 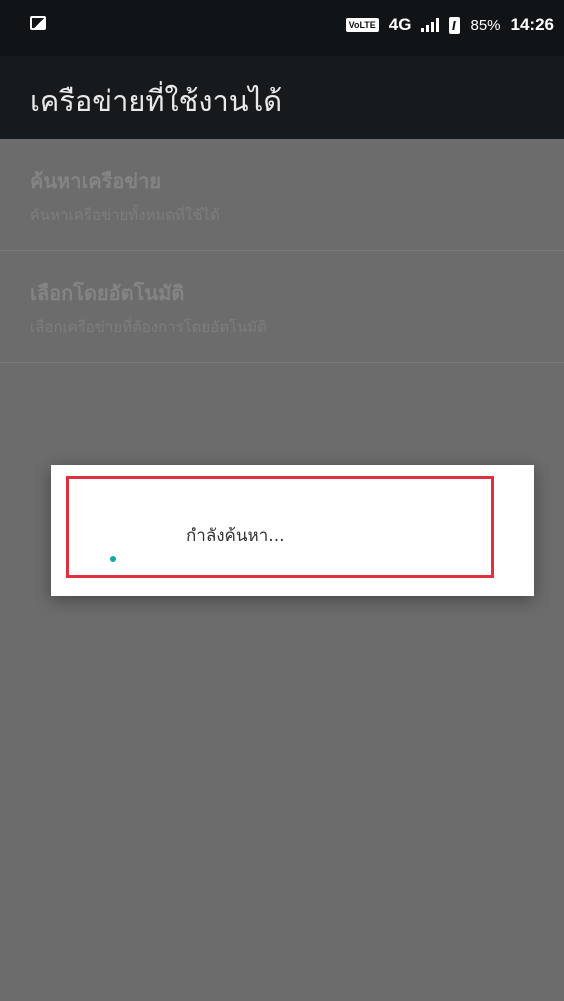 What do you see at coordinates (532, 24) in the screenshot?
I see `clock: 14:26` at bounding box center [532, 24].